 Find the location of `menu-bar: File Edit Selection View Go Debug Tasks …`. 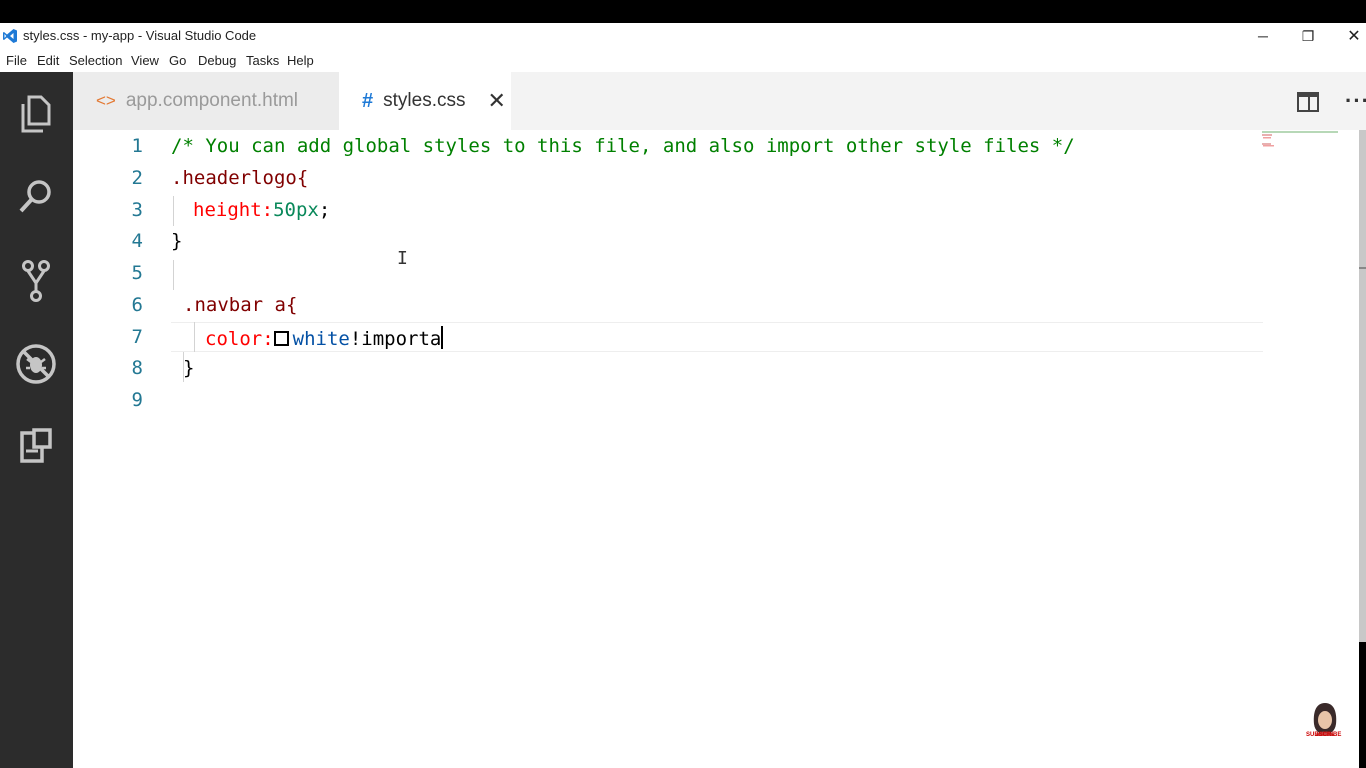

menu-bar: File Edit Selection View Go Debug Tasks … is located at coordinates (683, 60).